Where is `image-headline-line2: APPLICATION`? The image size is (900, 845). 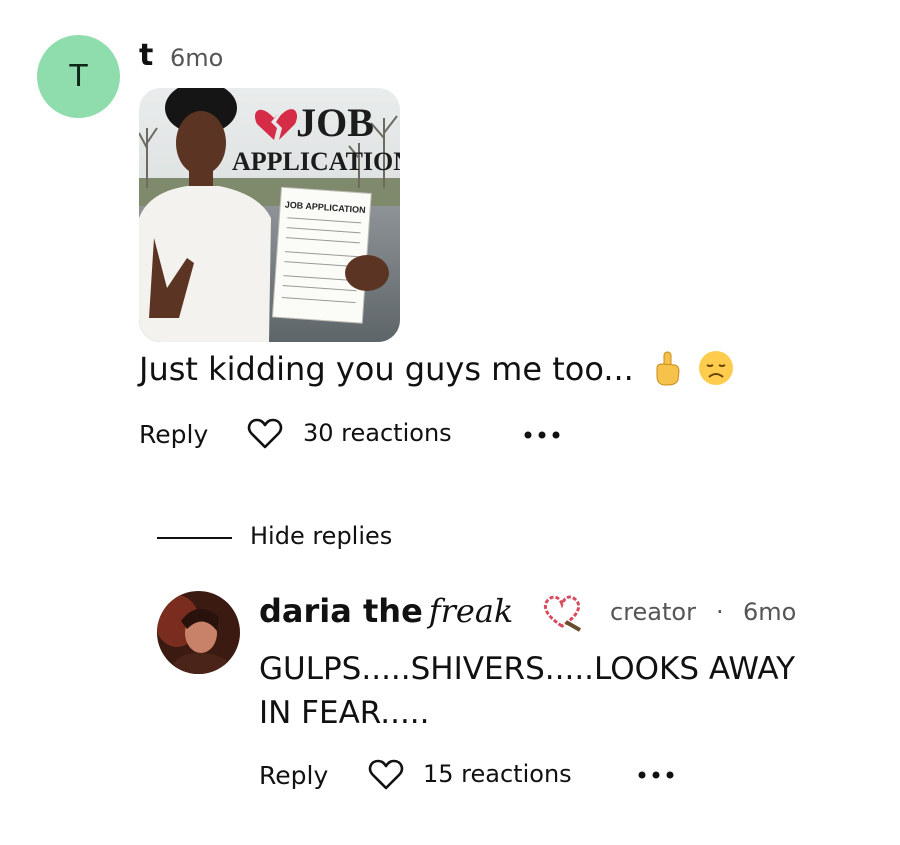
image-headline-line2: APPLICATION is located at coordinates (316, 161).